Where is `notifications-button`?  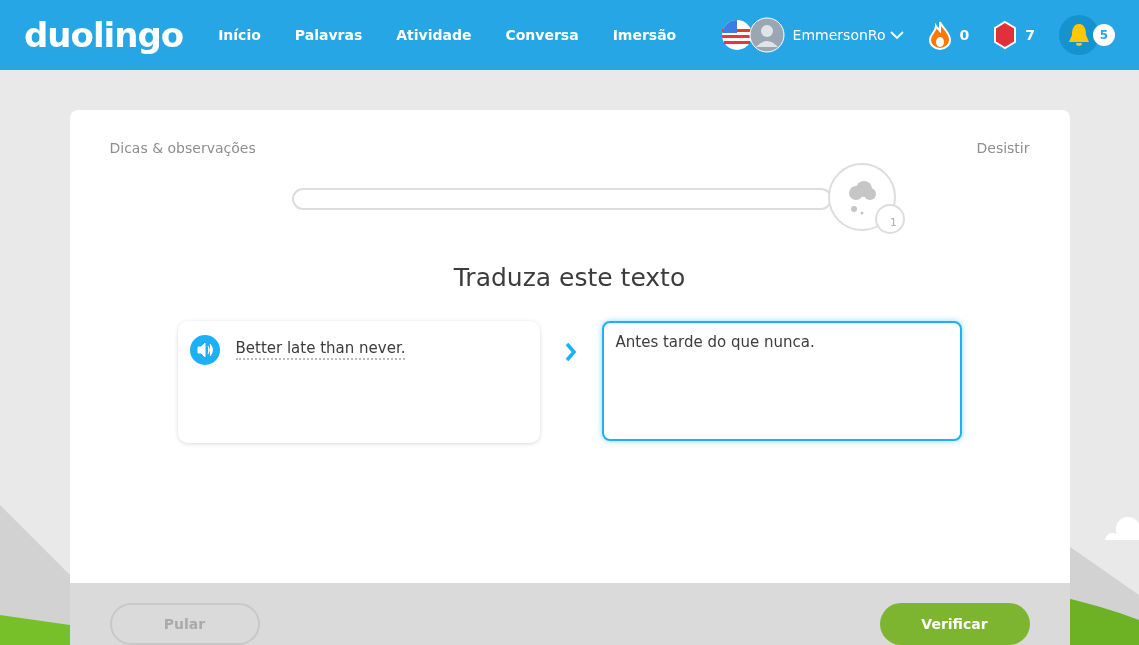
notifications-button is located at coordinates (1079, 35).